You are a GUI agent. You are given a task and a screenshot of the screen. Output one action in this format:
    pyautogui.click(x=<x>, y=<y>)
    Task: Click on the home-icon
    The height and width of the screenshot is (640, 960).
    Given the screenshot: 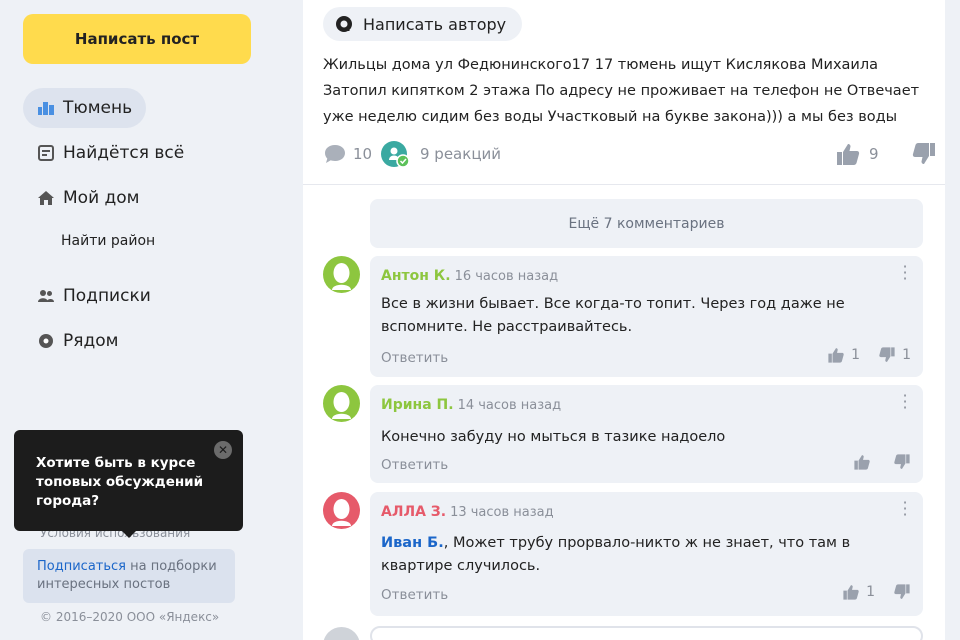 What is the action you would take?
    pyautogui.click(x=46, y=198)
    